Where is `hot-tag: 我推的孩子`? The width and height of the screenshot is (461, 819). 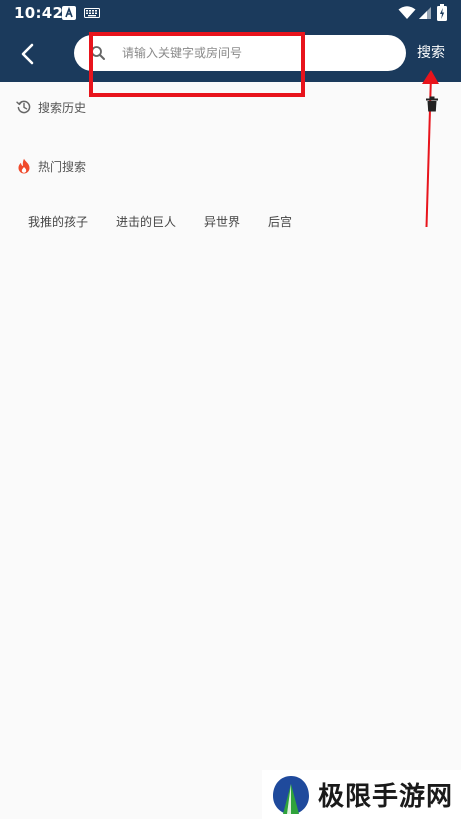
hot-tag: 我推的孩子 is located at coordinates (58, 221).